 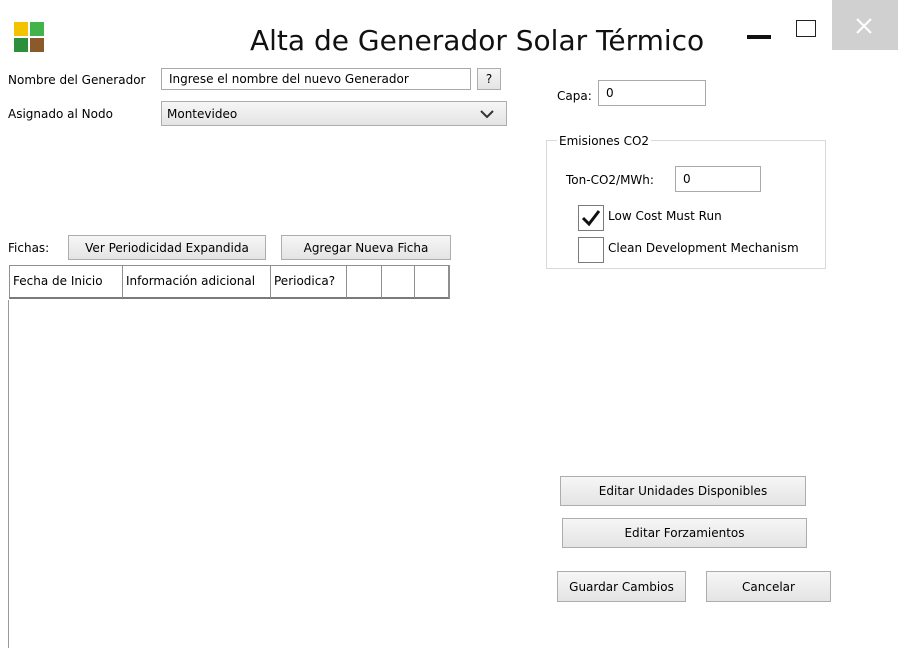 I want to click on column-informacion-adicional: Información adicional, so click(x=197, y=282).